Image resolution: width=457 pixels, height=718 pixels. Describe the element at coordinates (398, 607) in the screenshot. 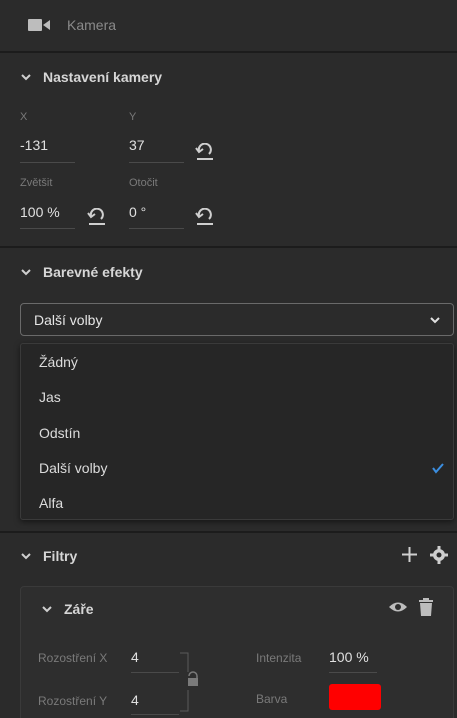

I see `eye-icon` at that location.